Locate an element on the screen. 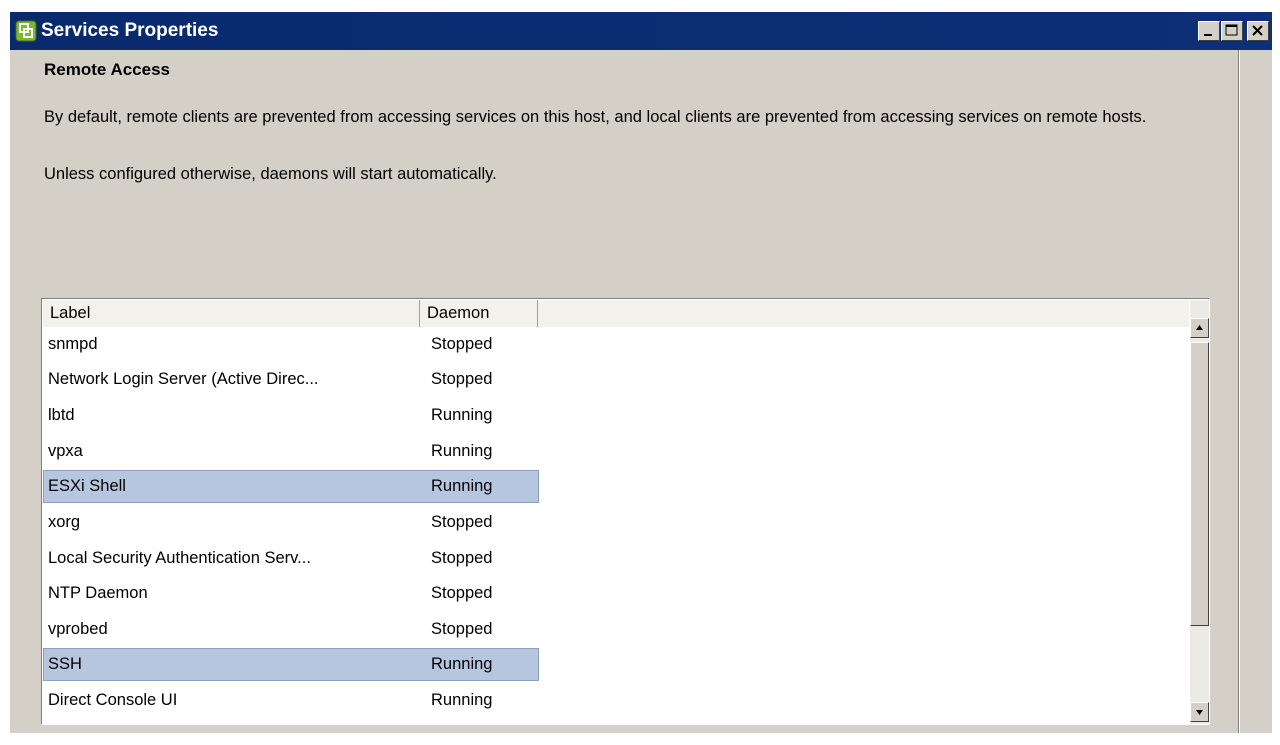 The width and height of the screenshot is (1280, 745). content-edge-divider is located at coordinates (1238, 397).